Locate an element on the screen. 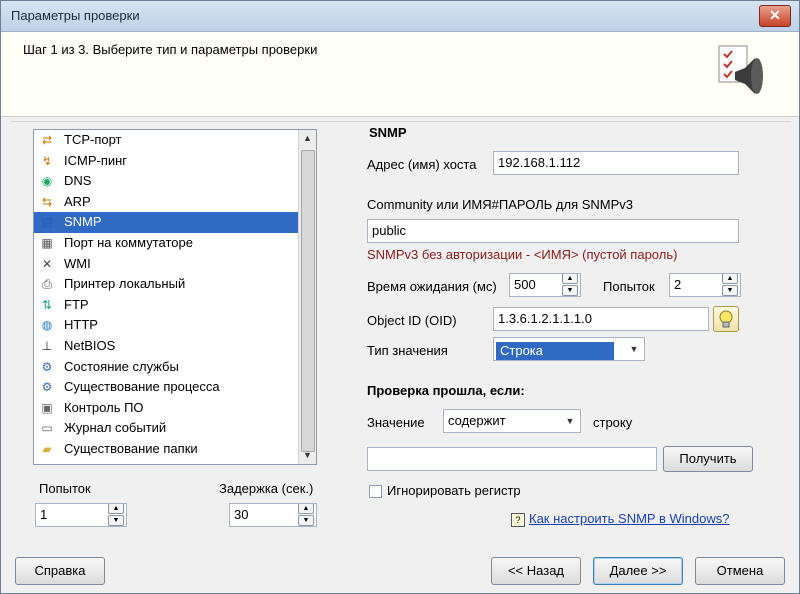 This screenshot has height=594, width=800. delay-spin: ▲ ▼ is located at coordinates (306, 515).